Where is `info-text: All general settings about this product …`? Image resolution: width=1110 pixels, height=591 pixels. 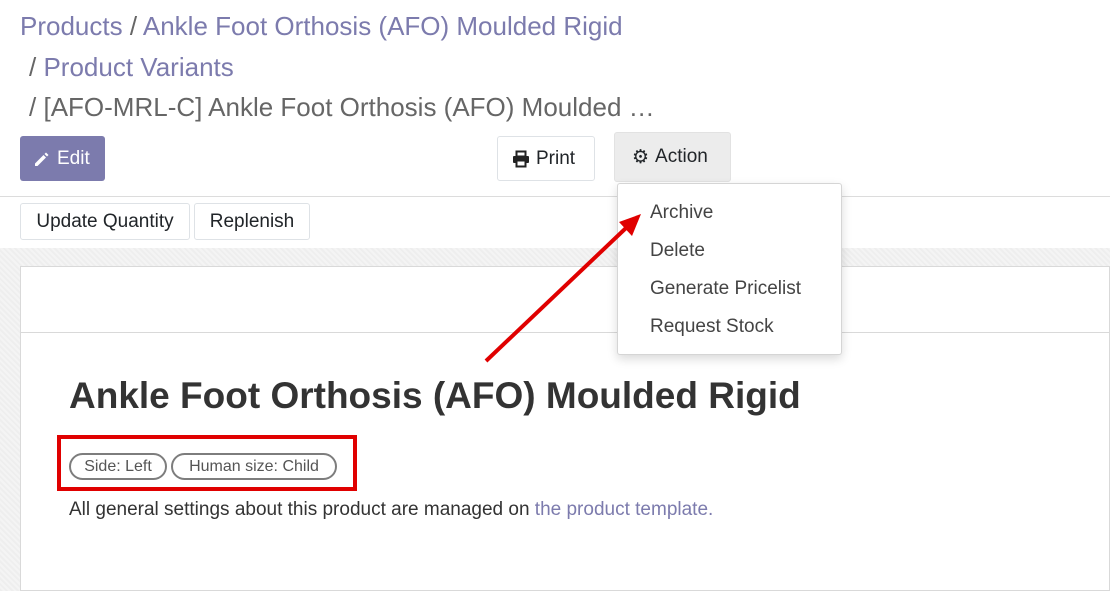 info-text: All general settings about this product … is located at coordinates (391, 510).